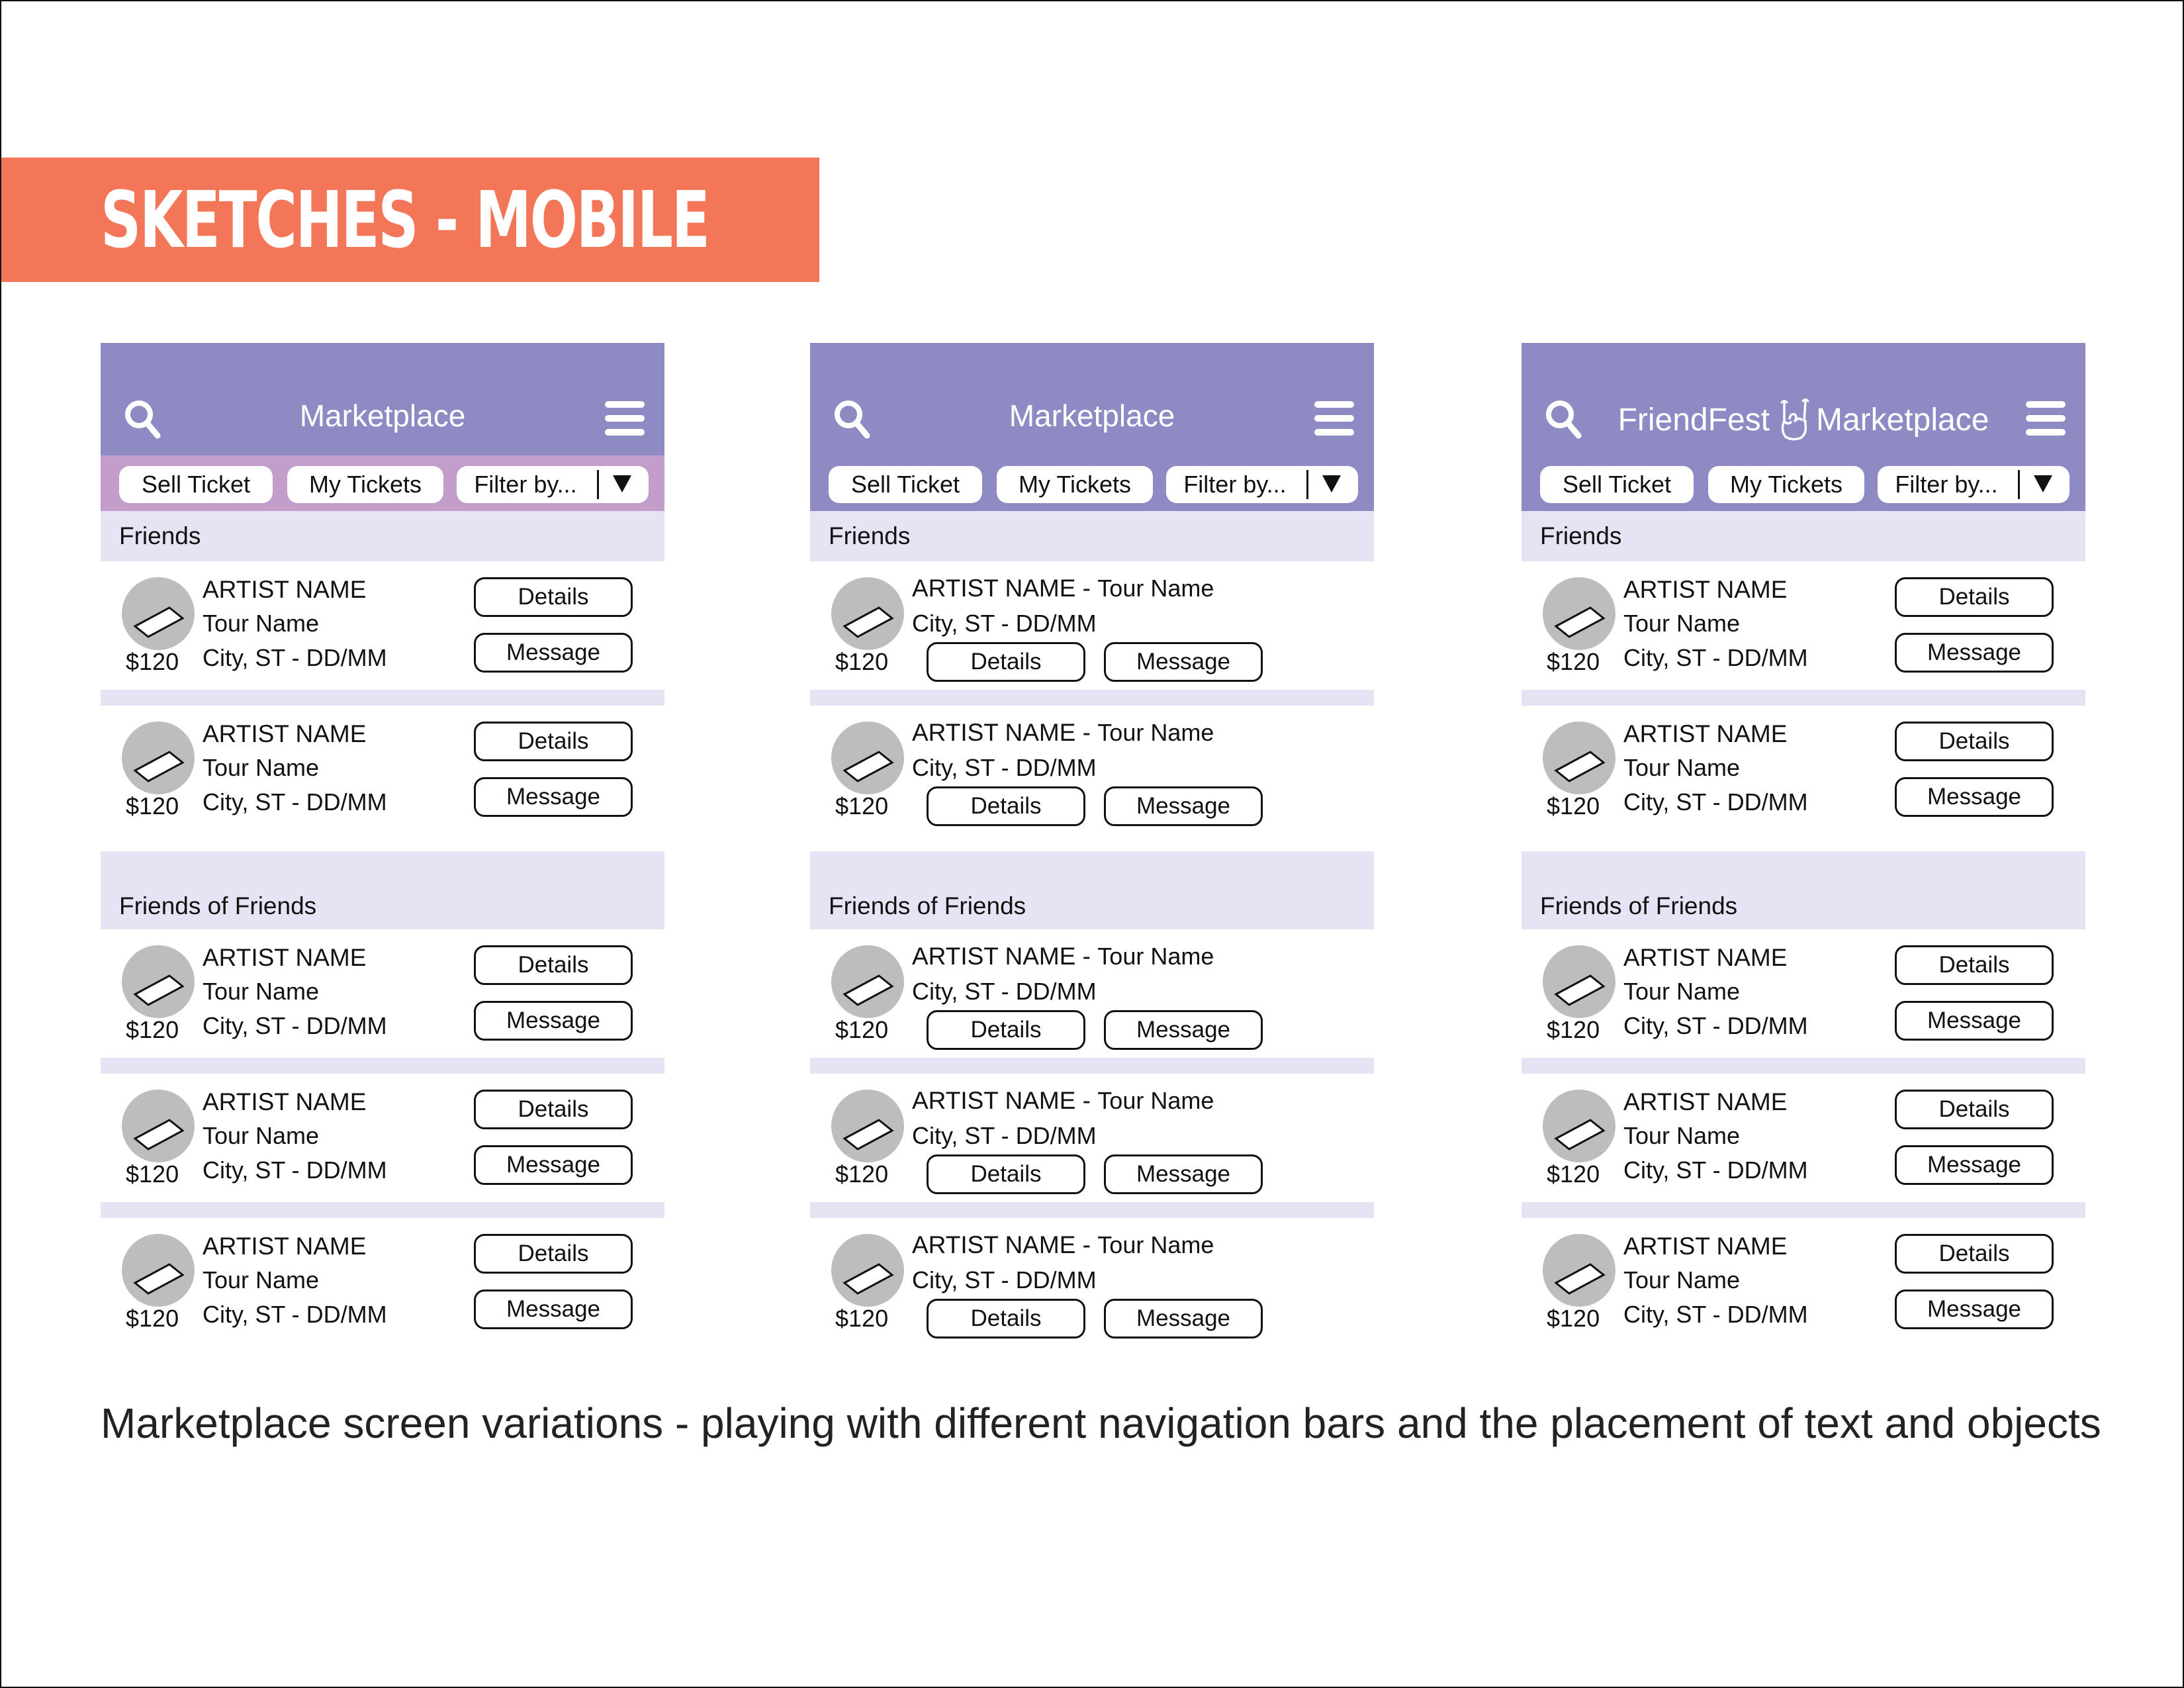 The height and width of the screenshot is (1688, 2184). What do you see at coordinates (1092, 536) in the screenshot?
I see `section-friends: Friends` at bounding box center [1092, 536].